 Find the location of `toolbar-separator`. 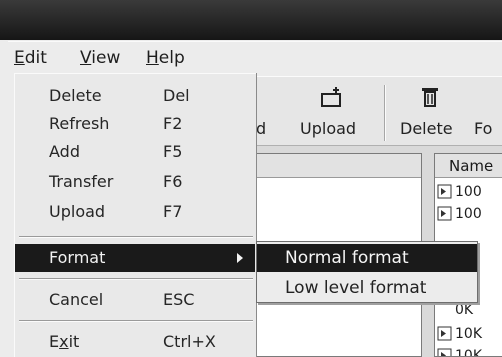

toolbar-separator is located at coordinates (385, 113).